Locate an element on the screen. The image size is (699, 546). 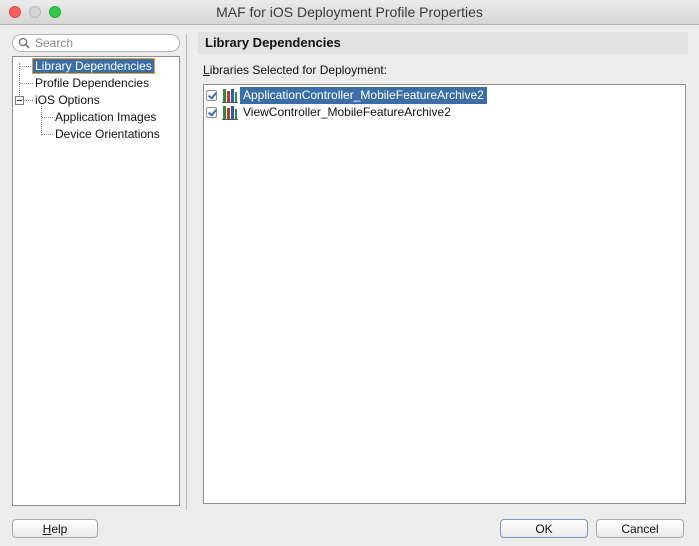
panel-header: Library Dependencies is located at coordinates (443, 43).